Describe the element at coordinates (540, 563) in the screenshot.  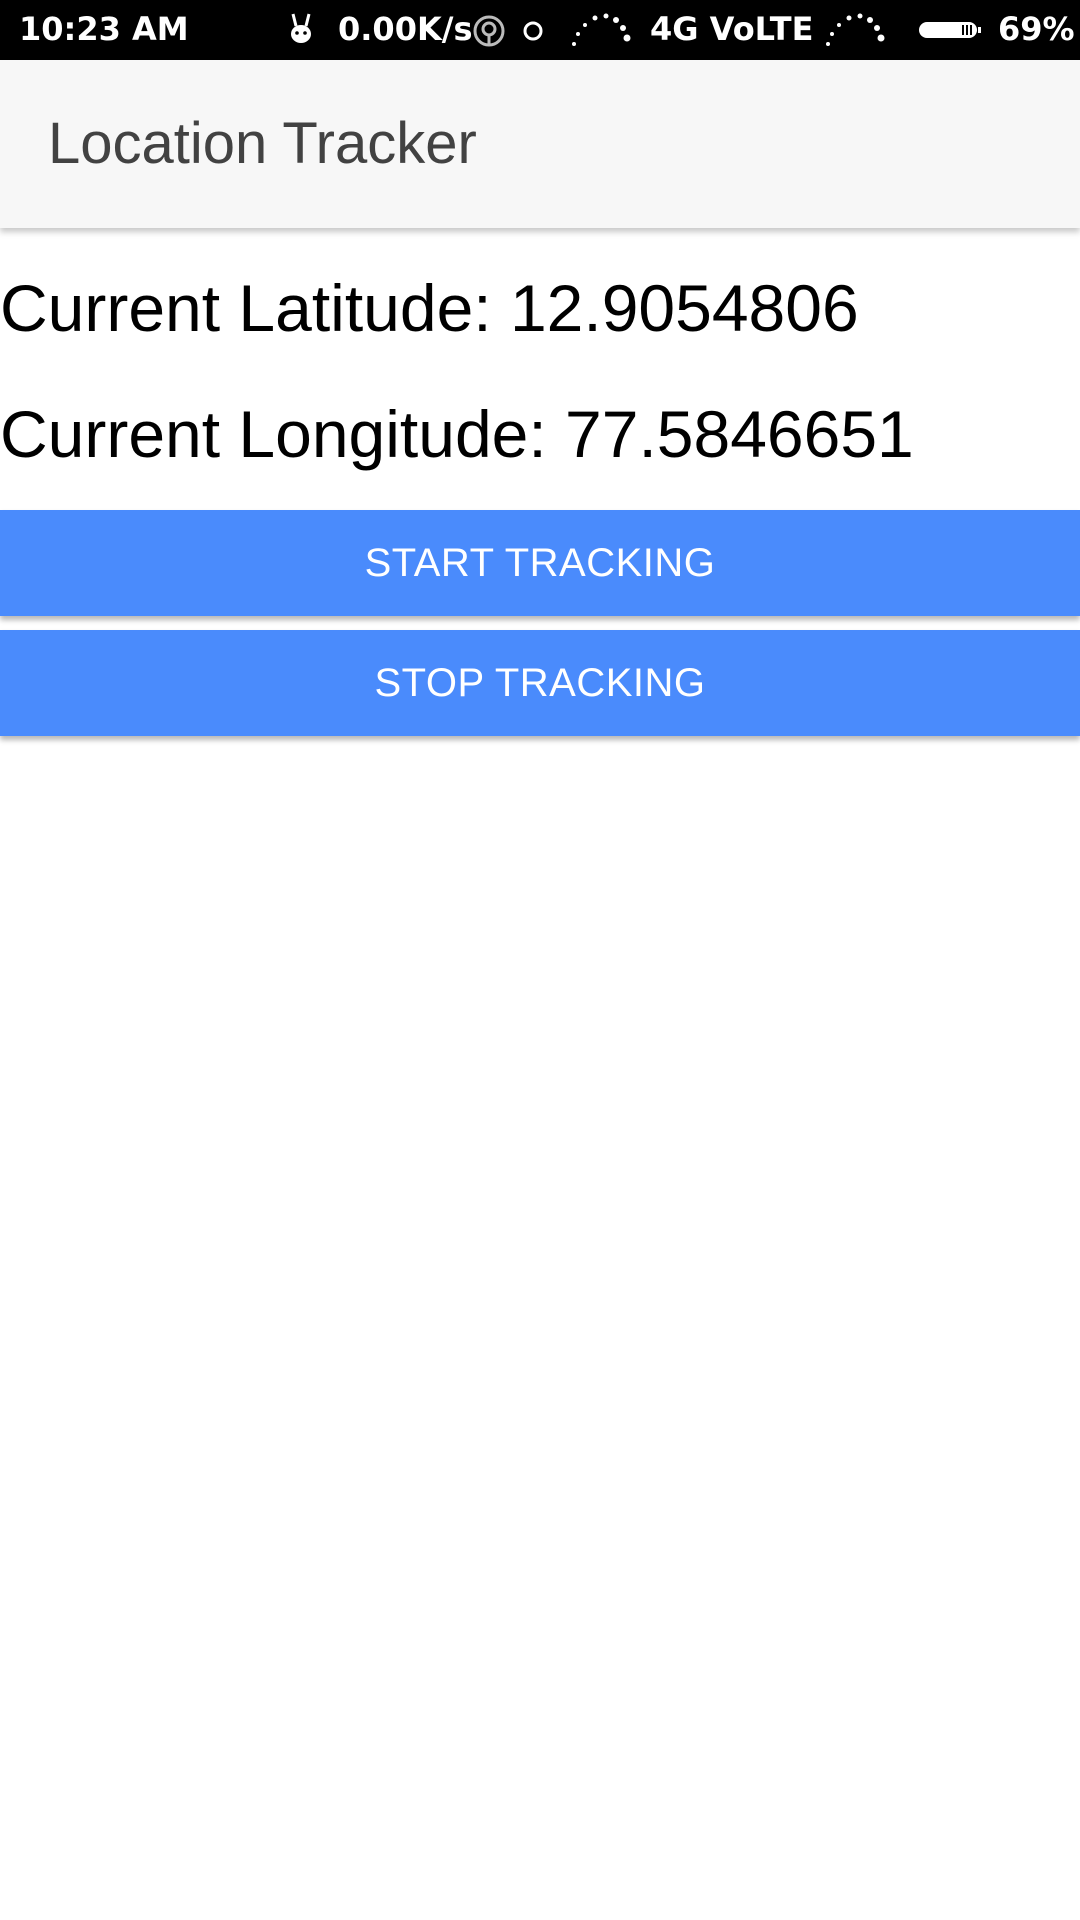
I see `start-tracking-button: START TRACKING` at that location.